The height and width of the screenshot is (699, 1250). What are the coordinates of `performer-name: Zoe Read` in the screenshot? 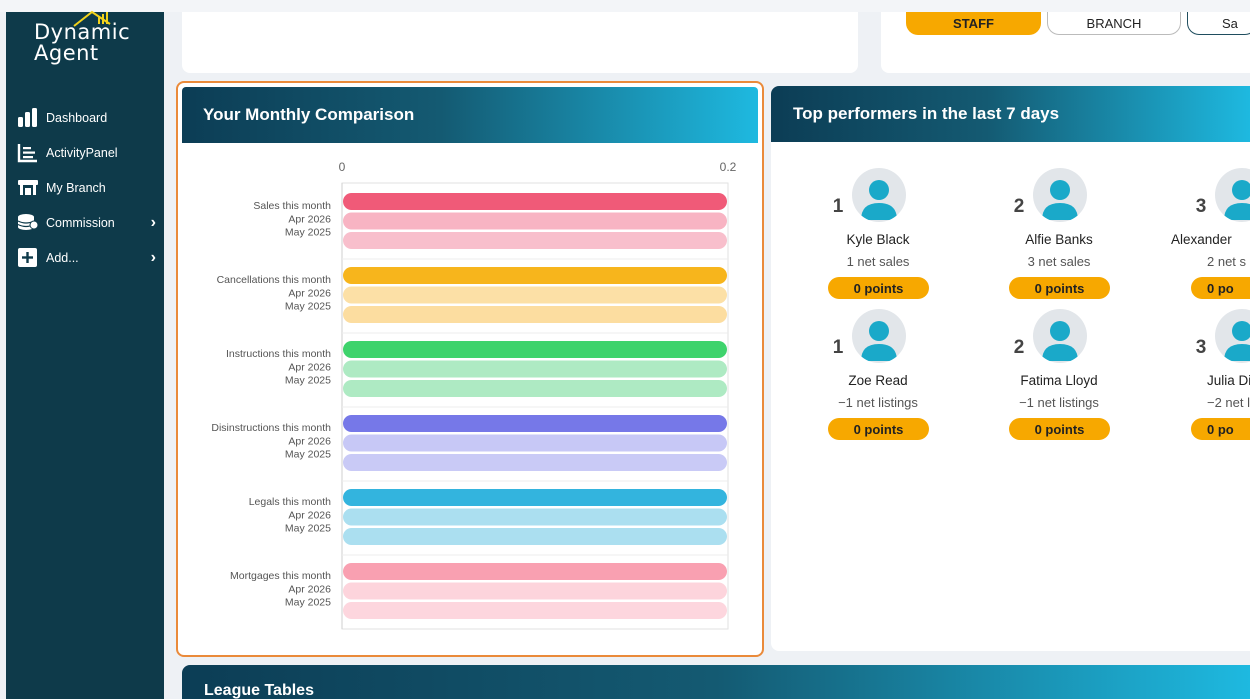 It's located at (878, 380).